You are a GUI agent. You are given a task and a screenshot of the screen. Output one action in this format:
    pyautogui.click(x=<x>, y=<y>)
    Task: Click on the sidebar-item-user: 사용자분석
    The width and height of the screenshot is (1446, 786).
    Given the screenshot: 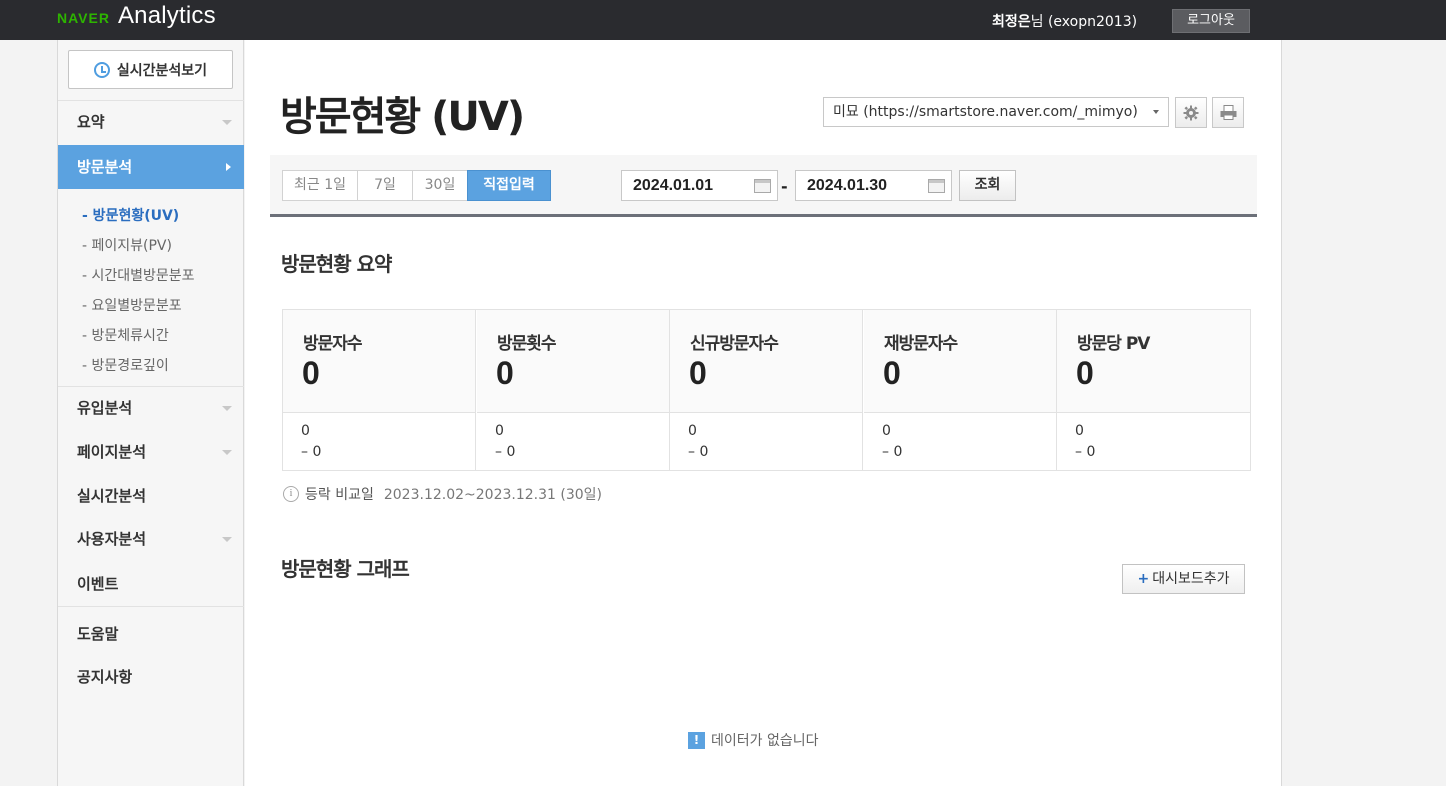 What is the action you would take?
    pyautogui.click(x=151, y=539)
    